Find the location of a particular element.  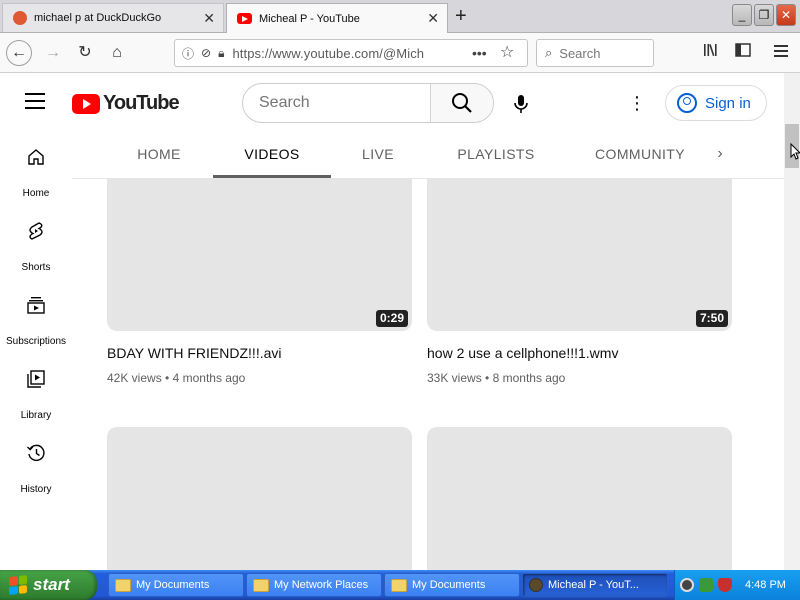

forward-button: → is located at coordinates (53, 53).